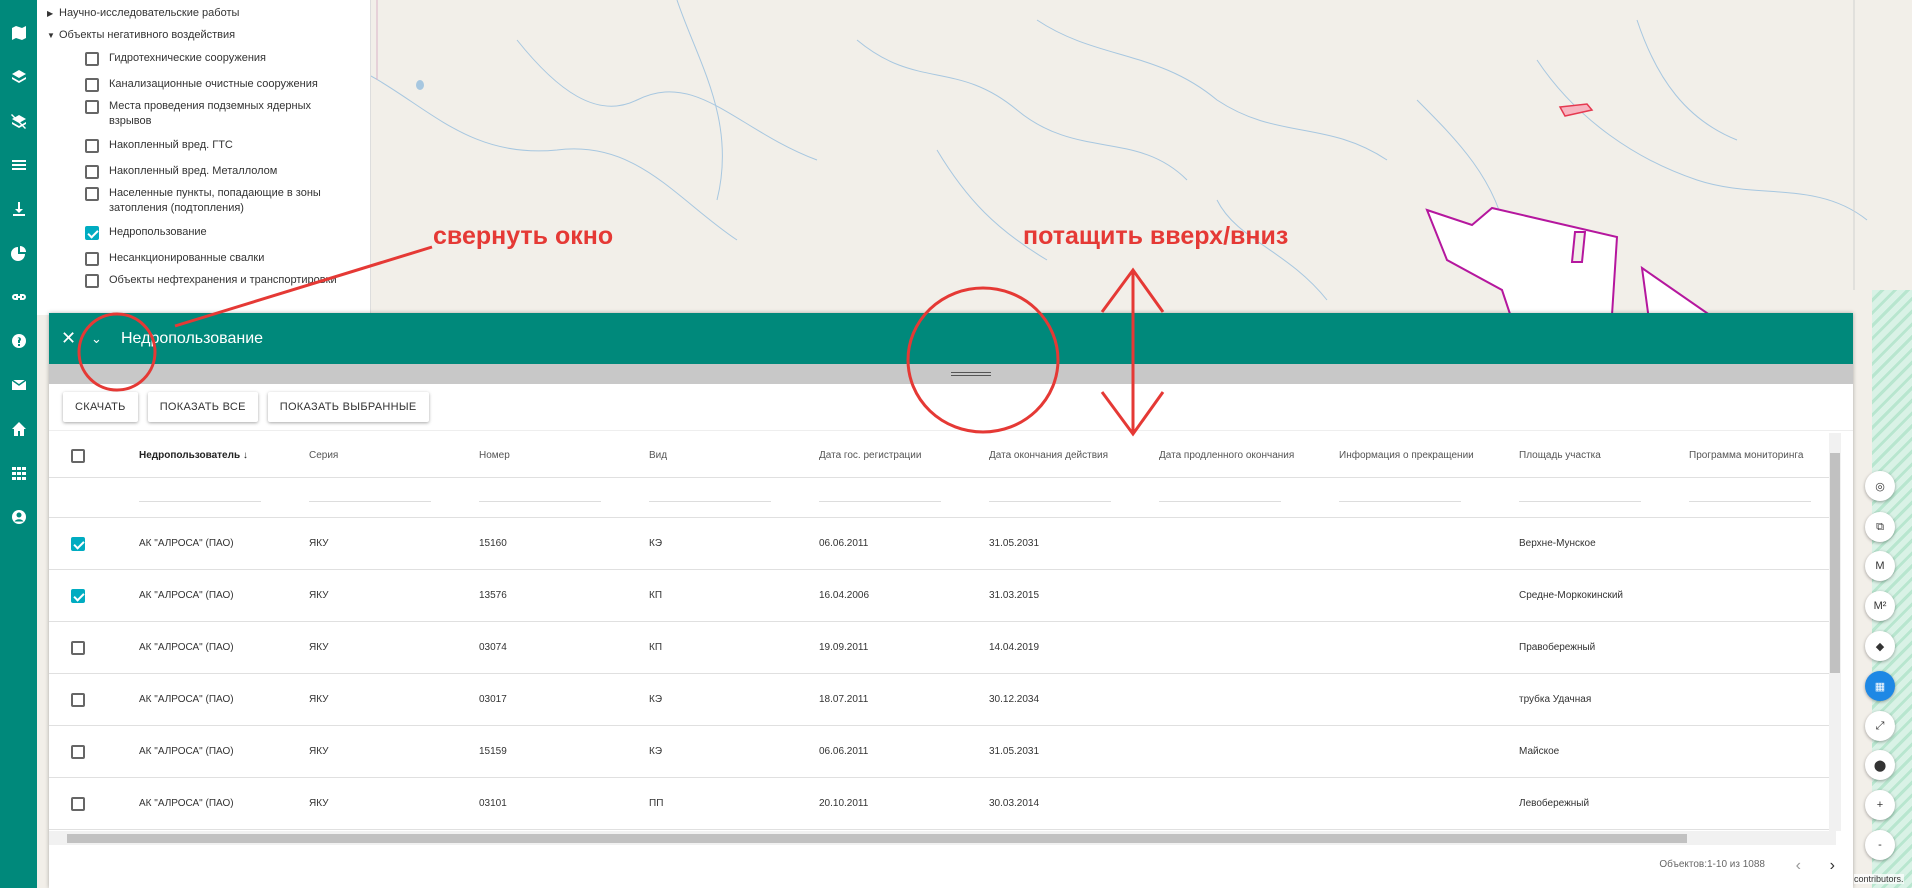 The image size is (1912, 888). What do you see at coordinates (227, 280) in the screenshot?
I see `layer-item: Объекты нефтехранения и транспортировки` at bounding box center [227, 280].